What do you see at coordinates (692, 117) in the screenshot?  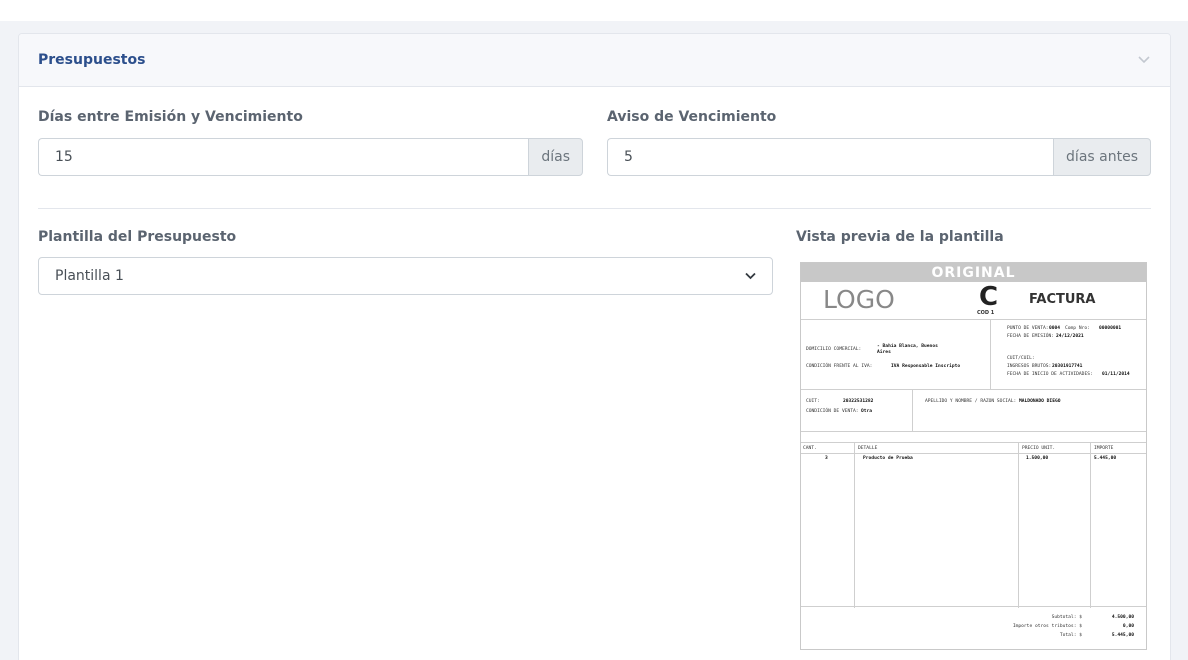 I see `aviso-label: Aviso de Vencimiento` at bounding box center [692, 117].